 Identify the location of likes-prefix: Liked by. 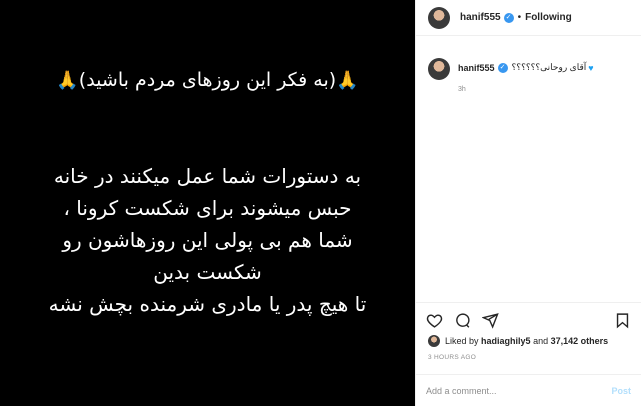
(462, 341).